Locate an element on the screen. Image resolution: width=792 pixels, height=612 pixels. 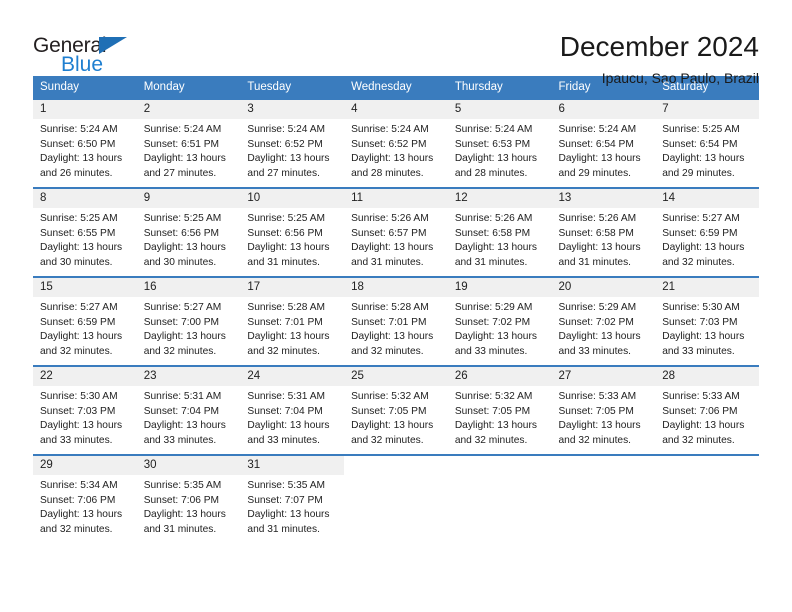
sunset-text: Sunset: 7:05 PM is located at coordinates (389, 411).